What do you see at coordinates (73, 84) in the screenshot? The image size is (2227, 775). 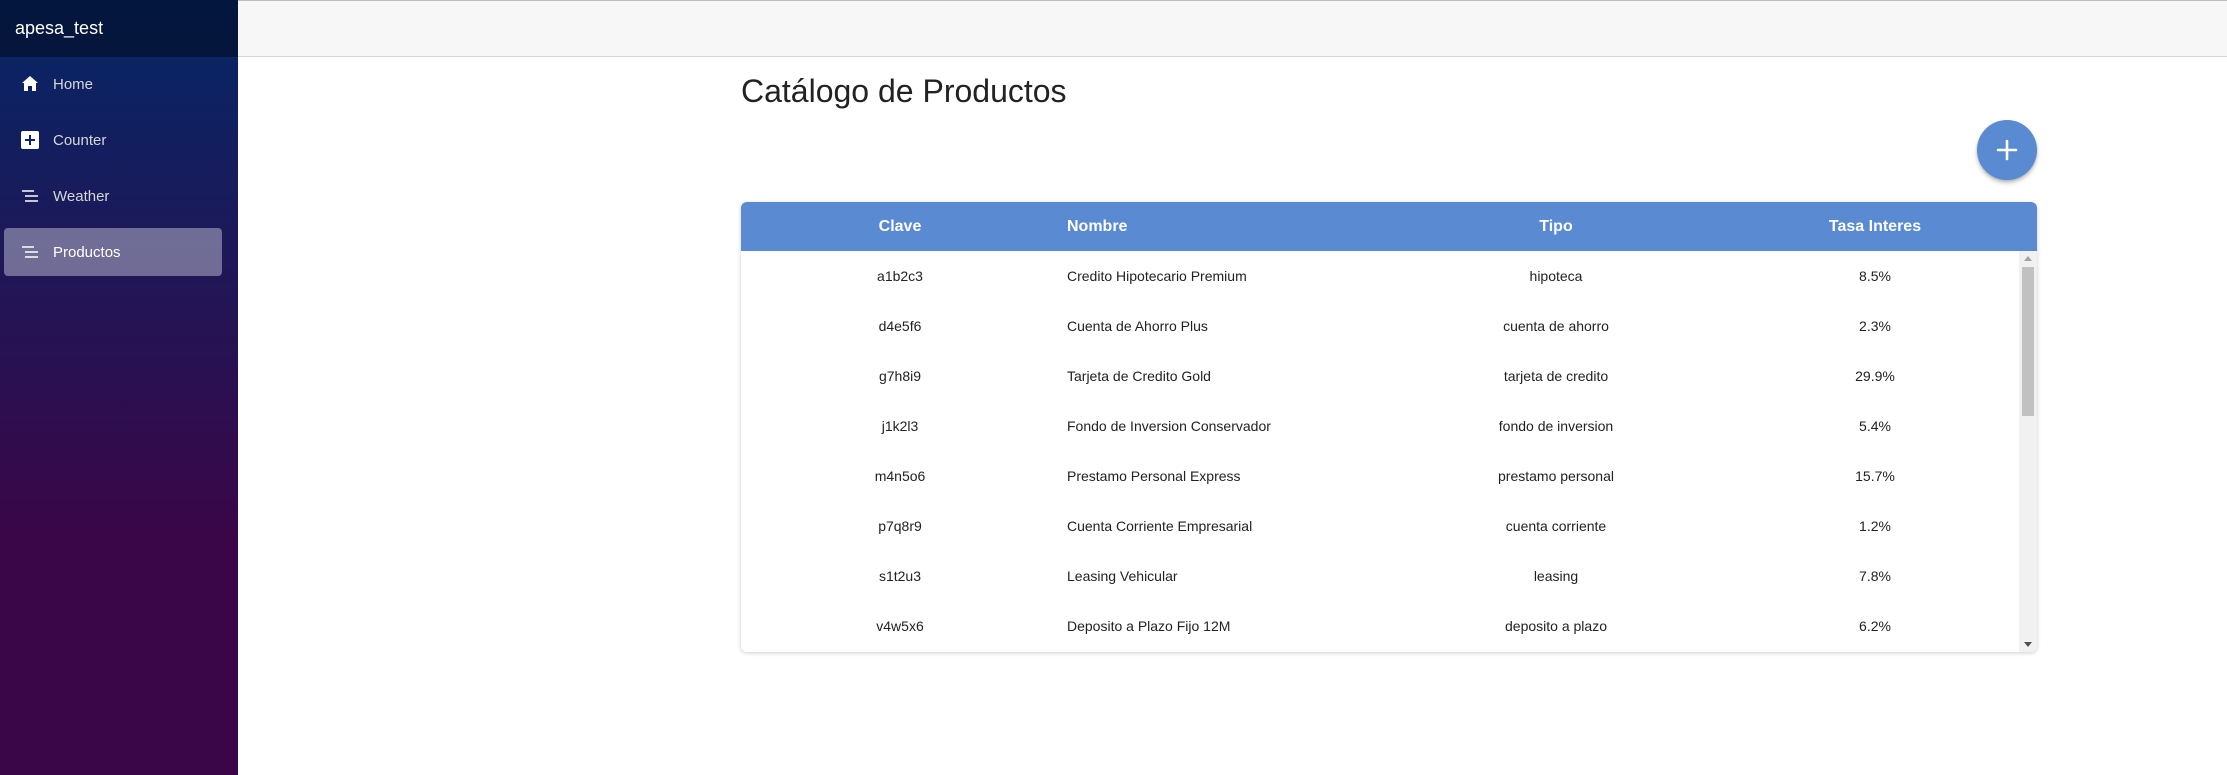 I see `sidebar-item-label: Home` at bounding box center [73, 84].